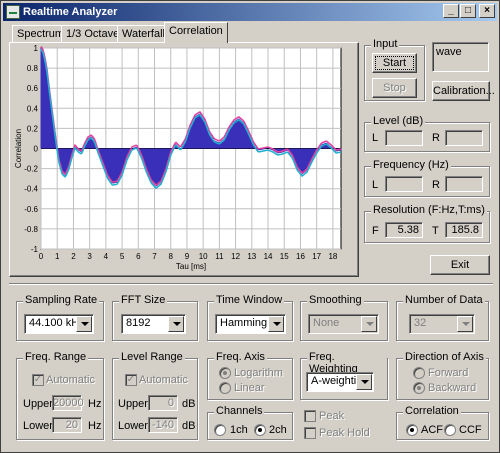  Describe the element at coordinates (240, 357) in the screenshot. I see `freq-axis-legend: Freq. Axis` at that location.